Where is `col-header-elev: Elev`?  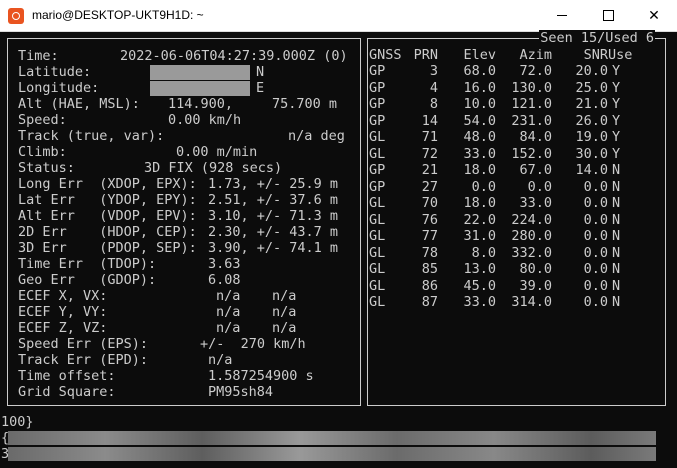
col-header-elev: Elev is located at coordinates (479, 55).